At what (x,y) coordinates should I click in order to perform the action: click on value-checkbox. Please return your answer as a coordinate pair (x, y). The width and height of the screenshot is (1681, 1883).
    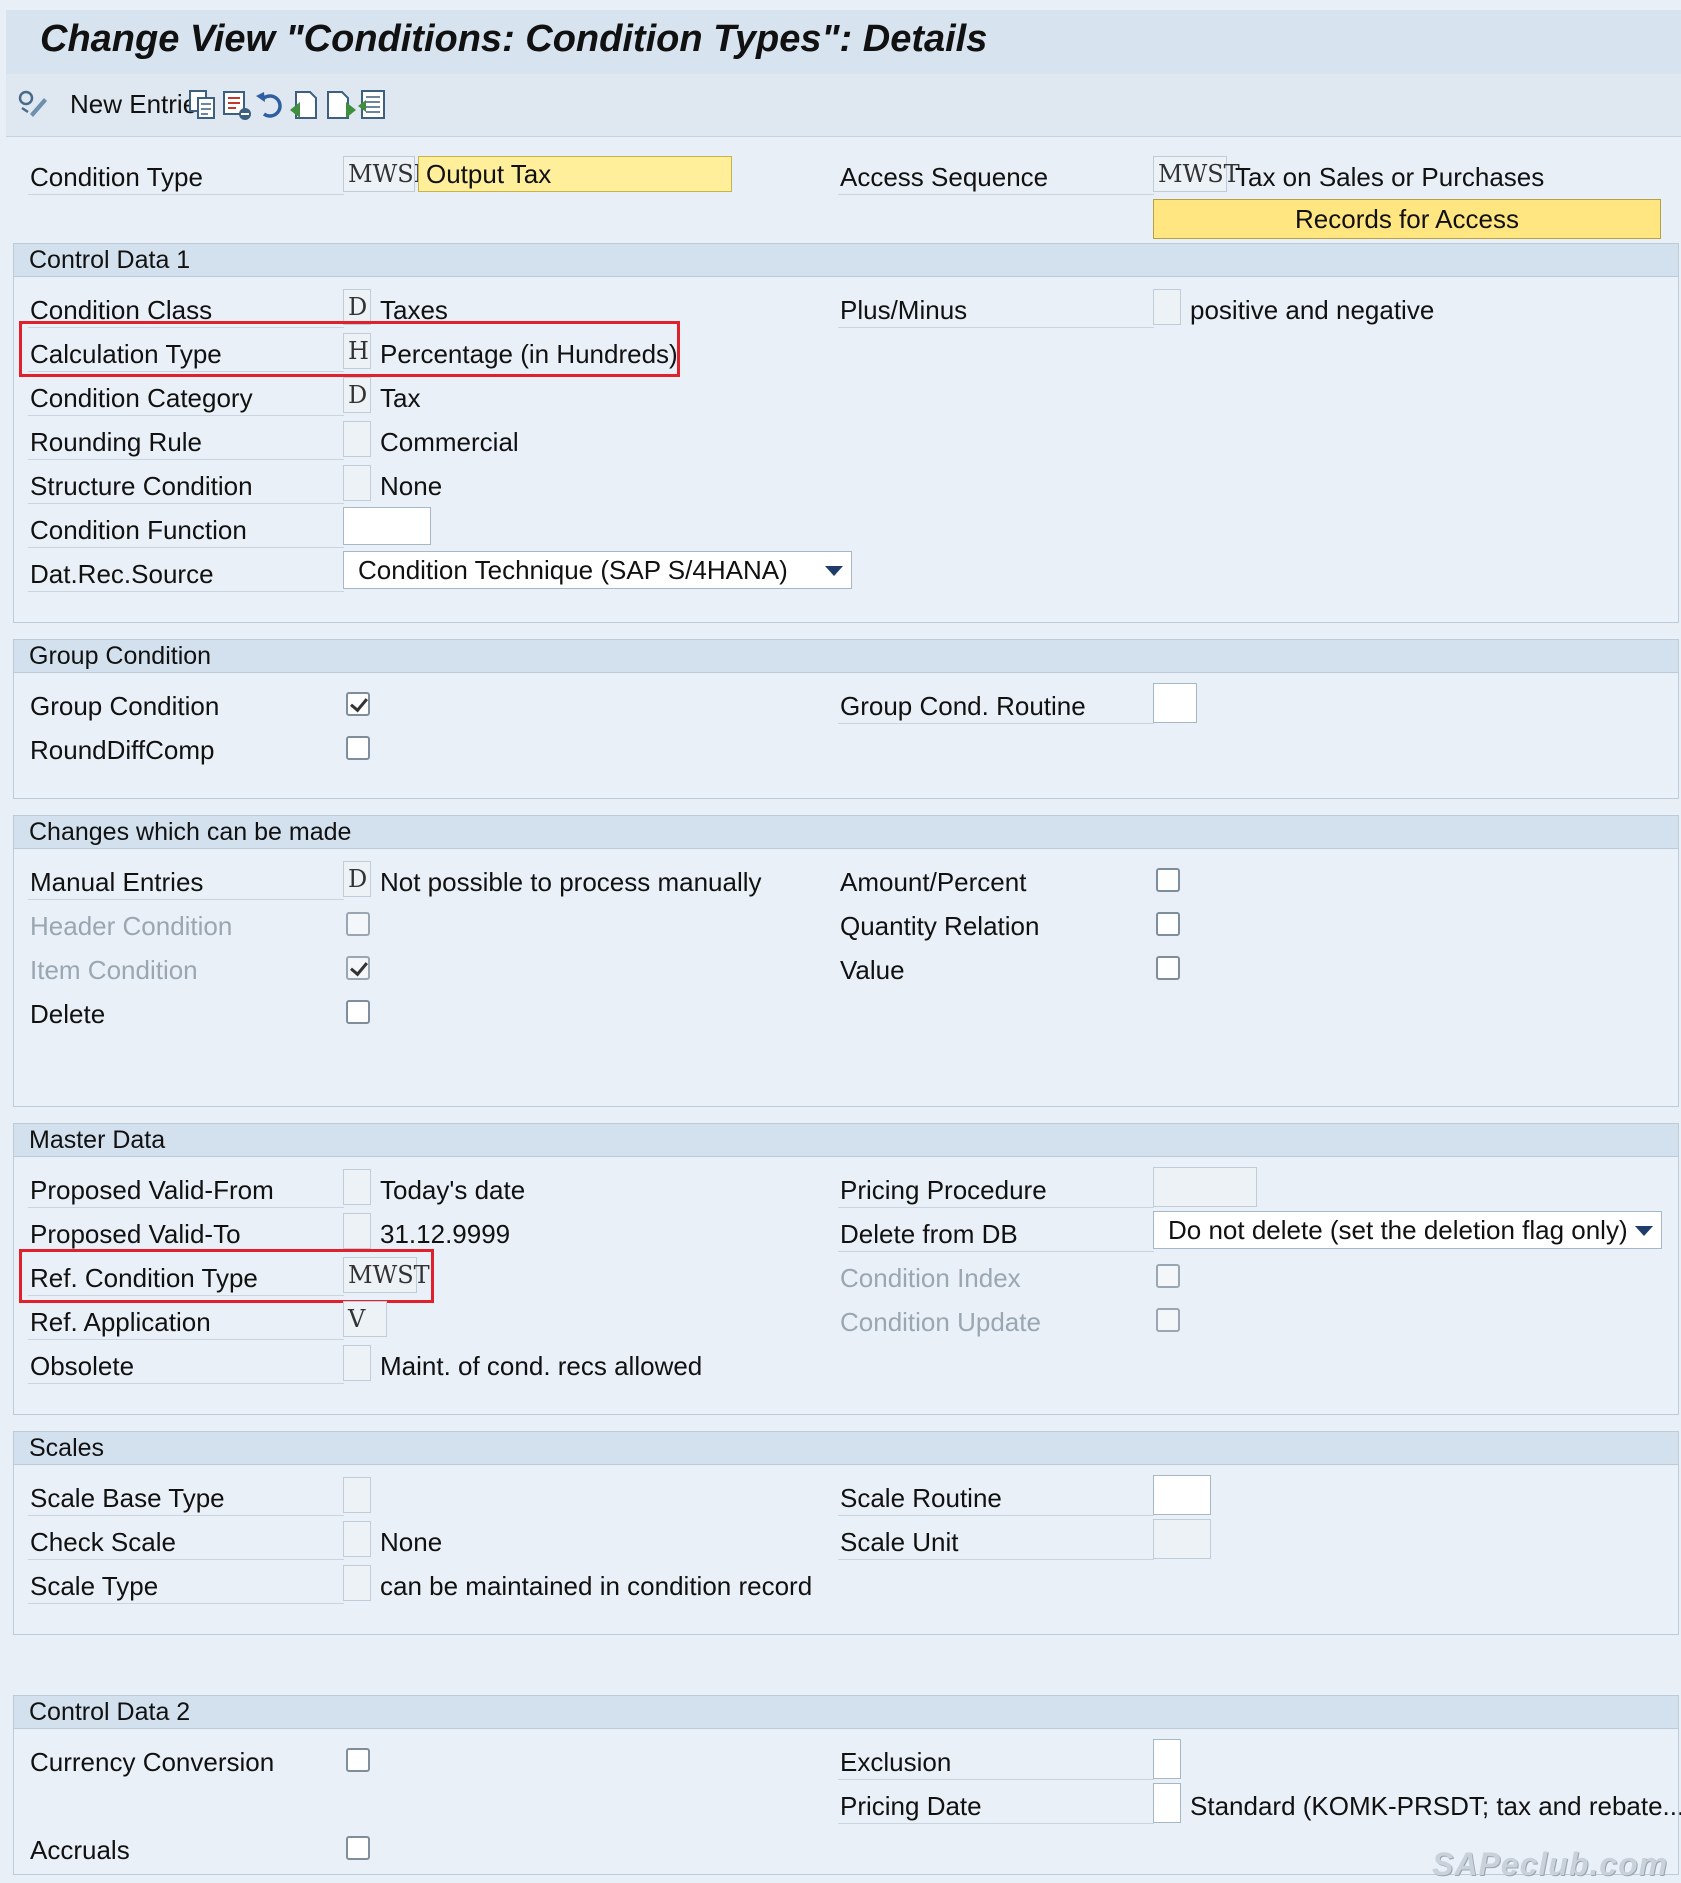
    Looking at the image, I should click on (1168, 968).